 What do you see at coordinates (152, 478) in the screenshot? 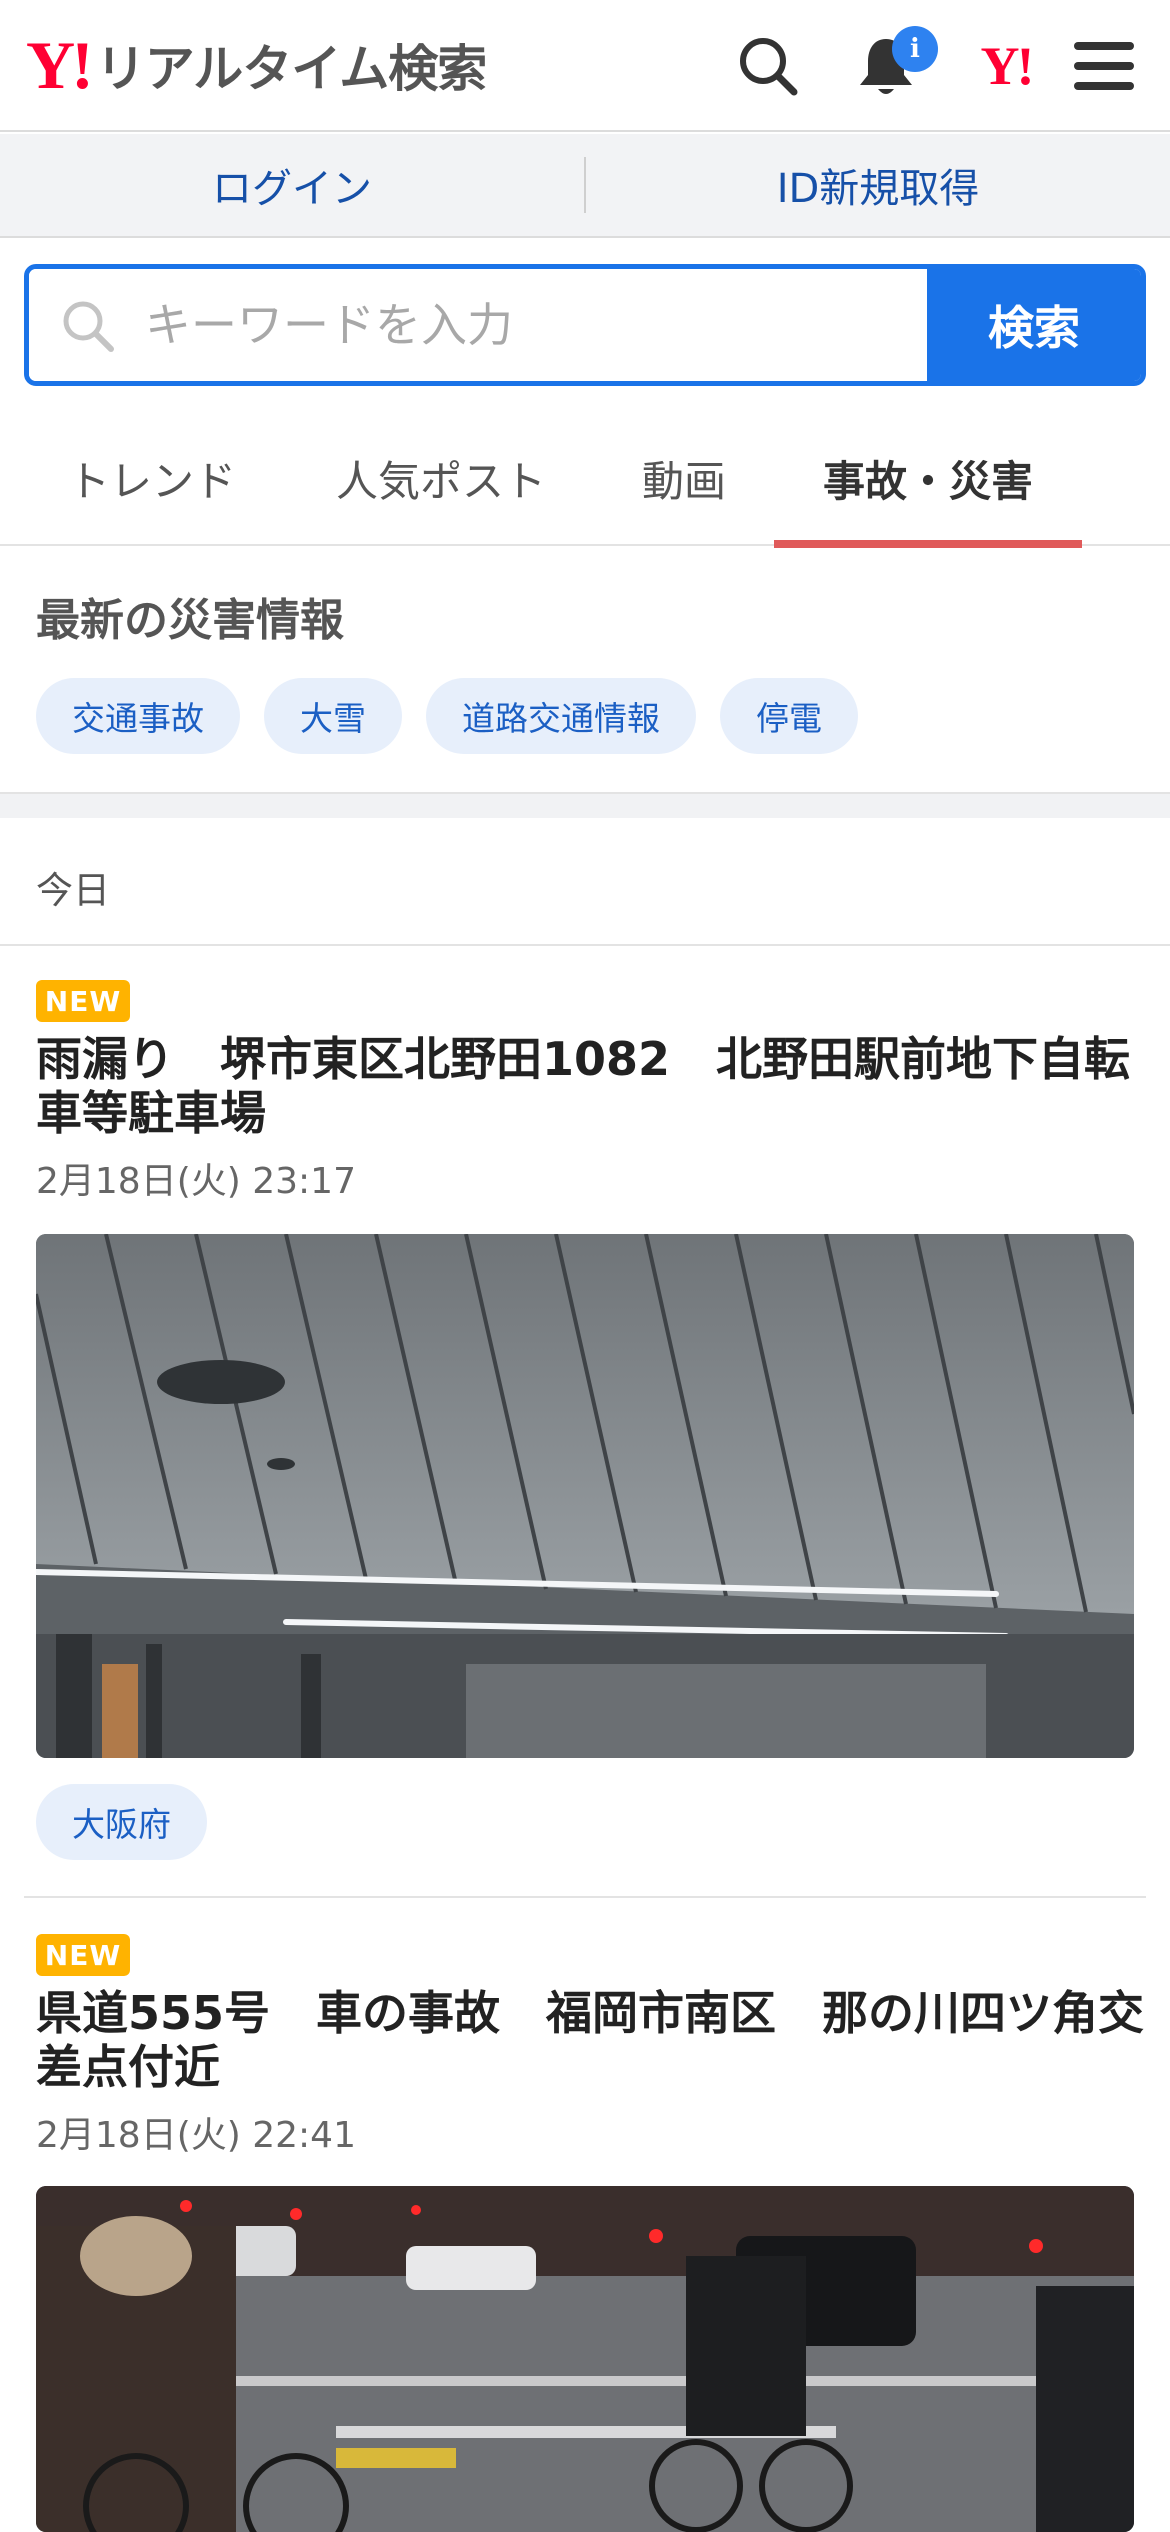
I see `tab-trend: トレンド` at bounding box center [152, 478].